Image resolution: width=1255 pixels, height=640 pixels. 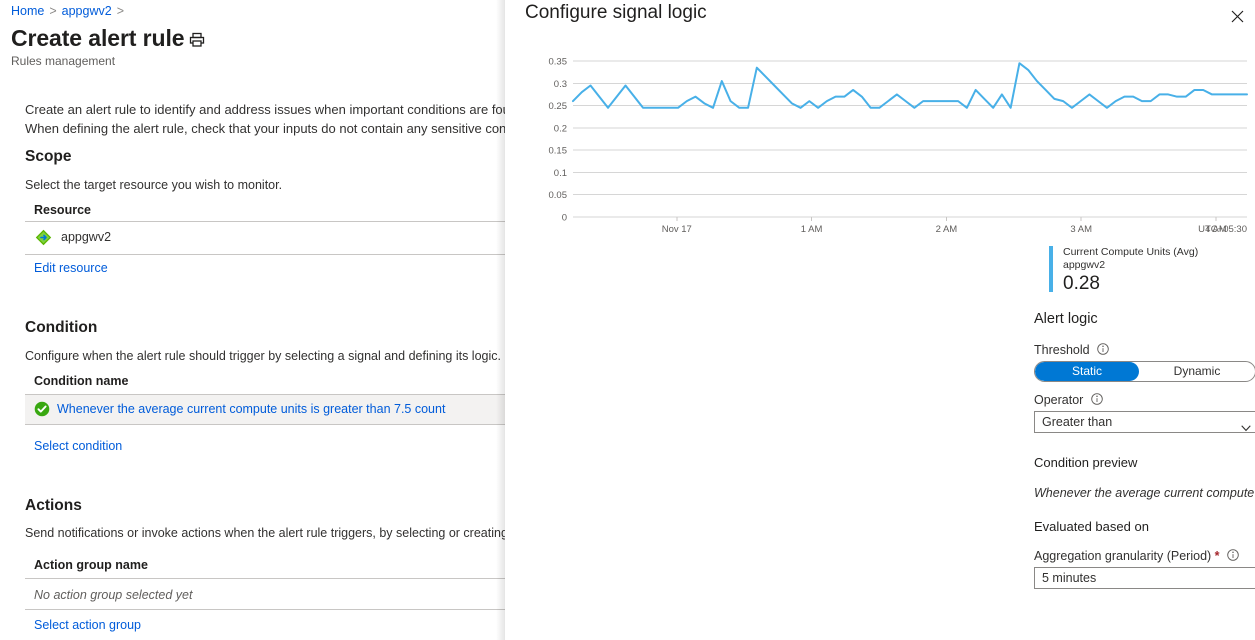 What do you see at coordinates (1222, 229) in the screenshot?
I see `chart-timezone-label: UTC+05:30` at bounding box center [1222, 229].